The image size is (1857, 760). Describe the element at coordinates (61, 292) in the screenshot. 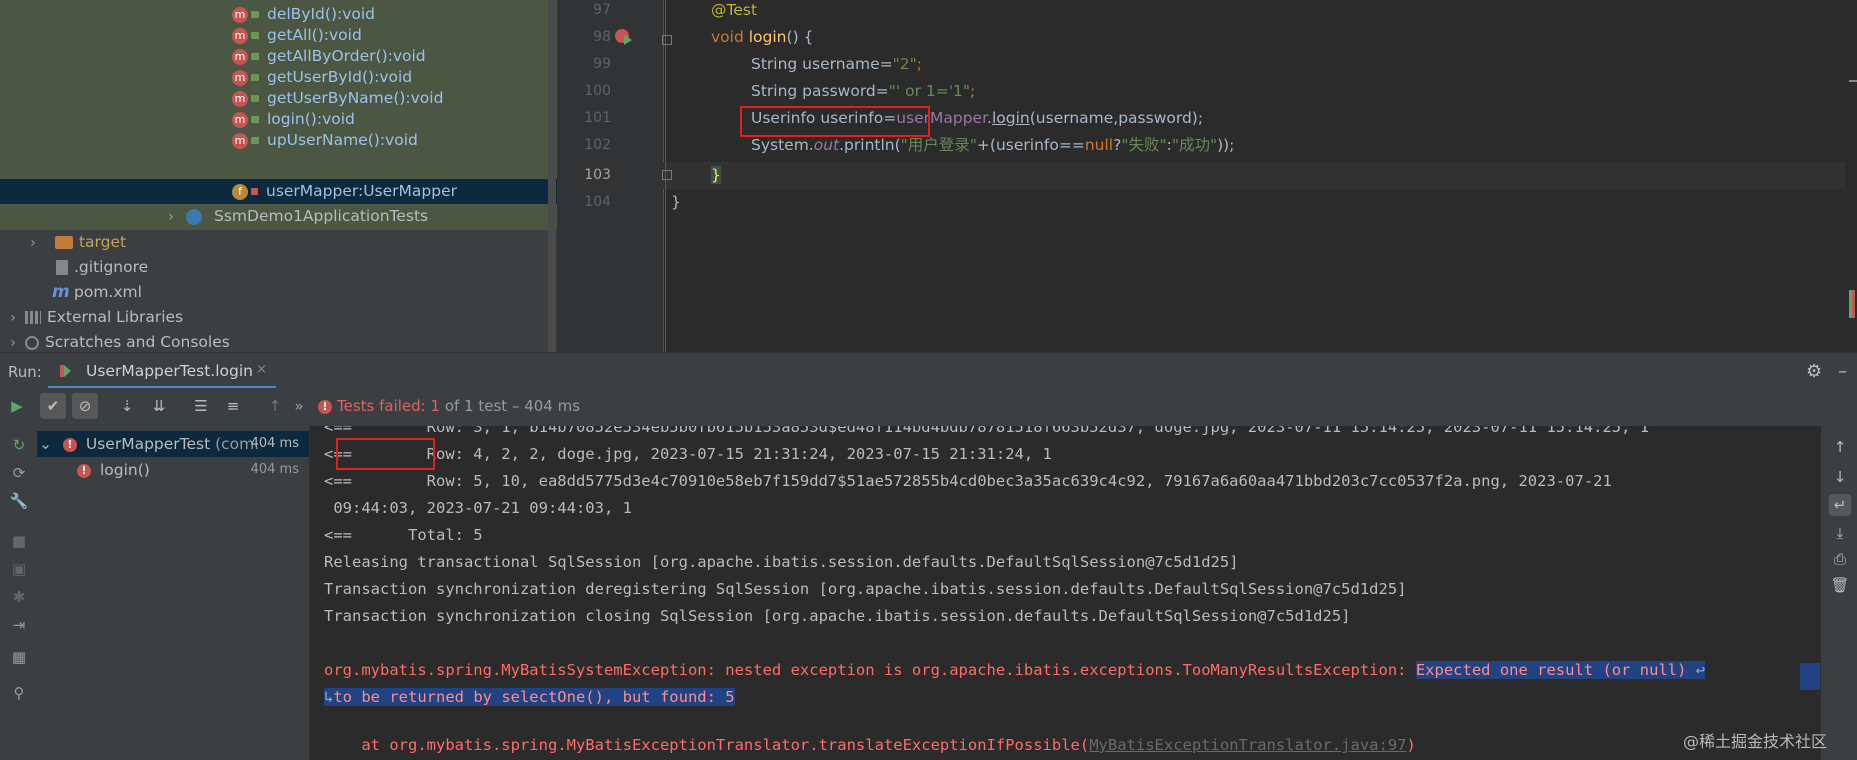

I see `maven-icon: m` at that location.